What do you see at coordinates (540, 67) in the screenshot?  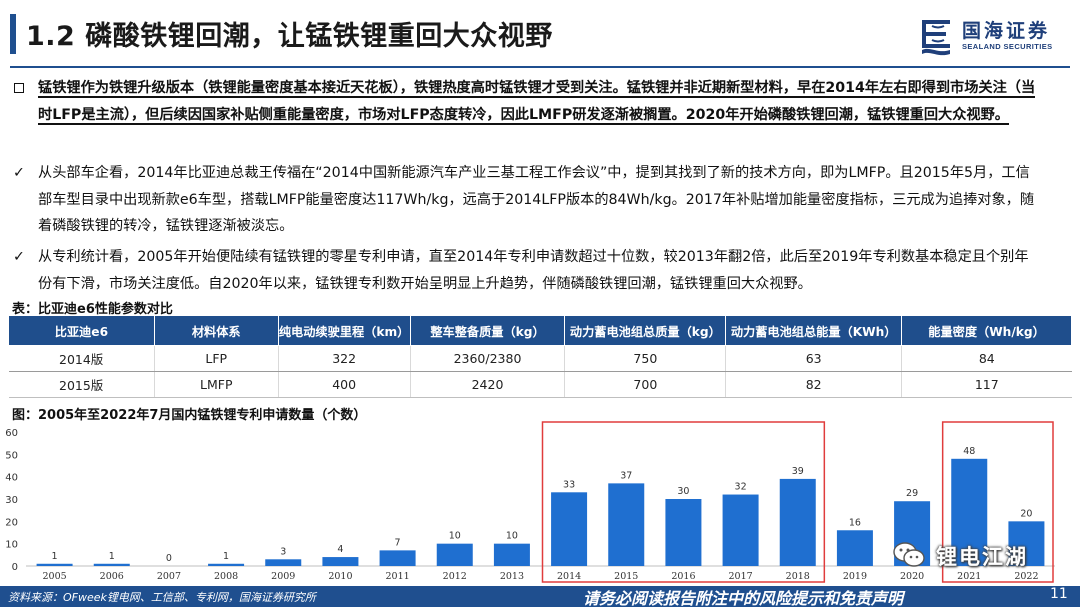 I see `header-divider` at bounding box center [540, 67].